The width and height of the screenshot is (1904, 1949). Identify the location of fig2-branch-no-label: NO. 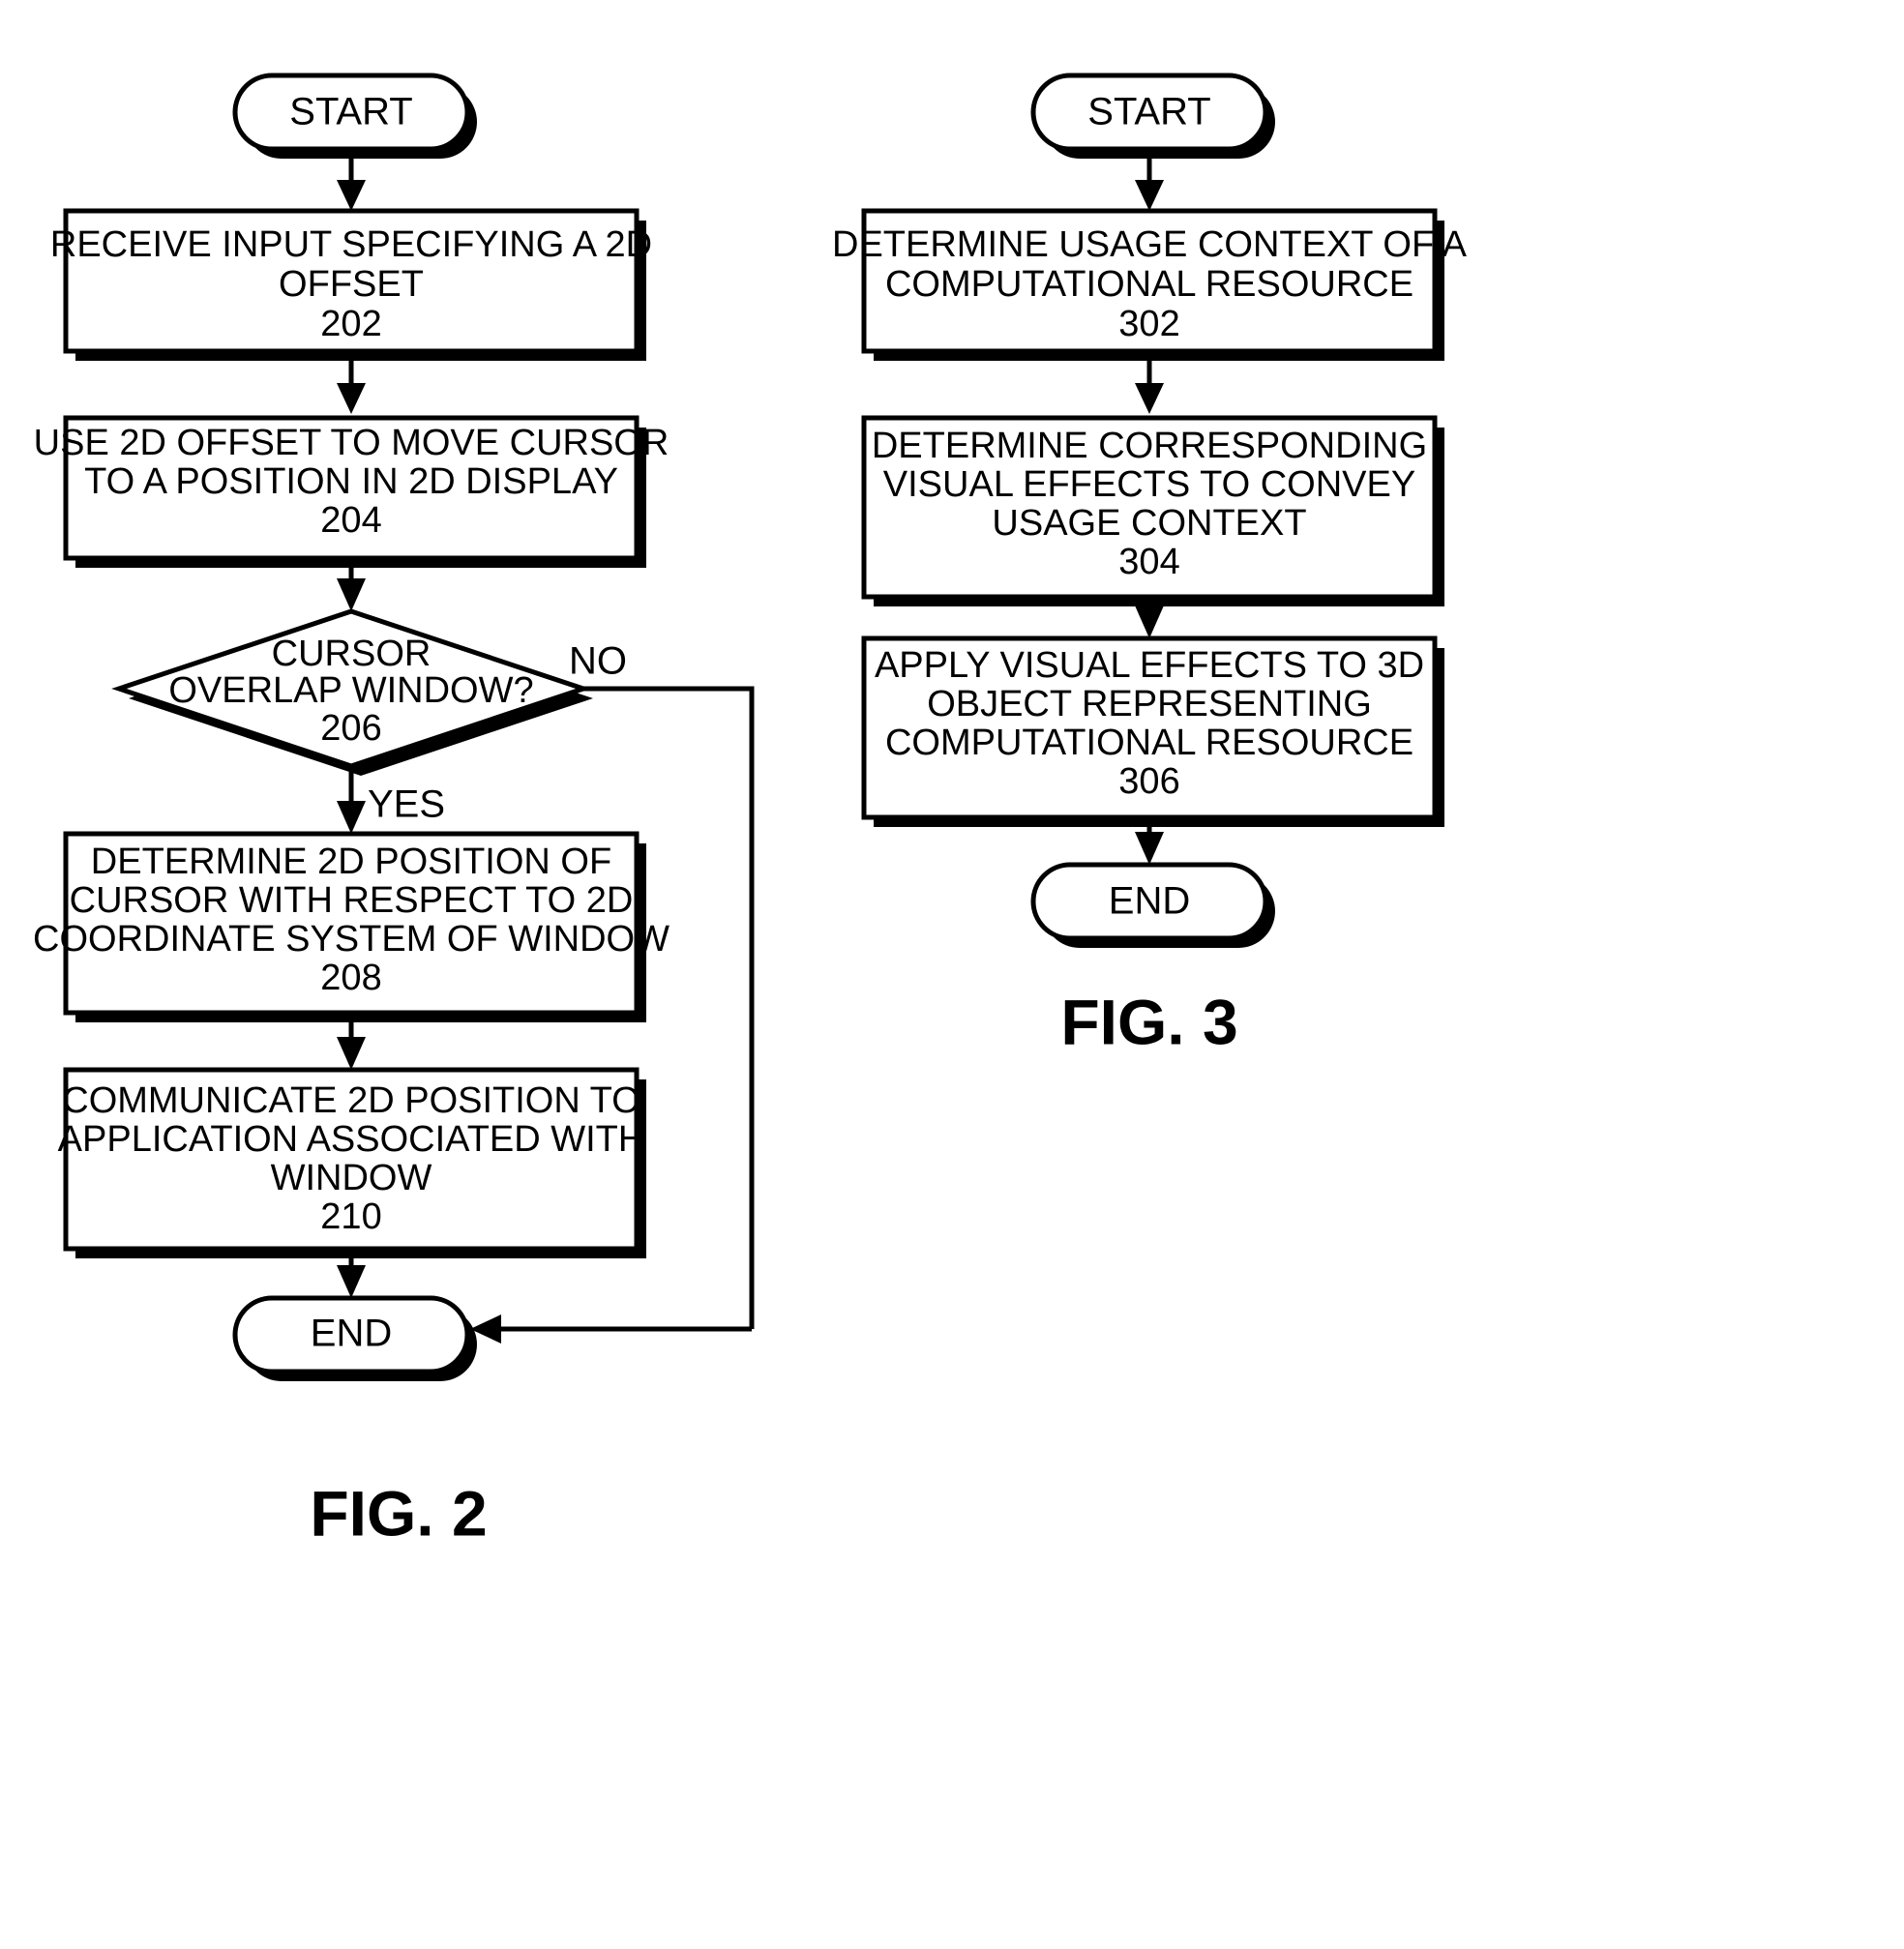
(598, 661).